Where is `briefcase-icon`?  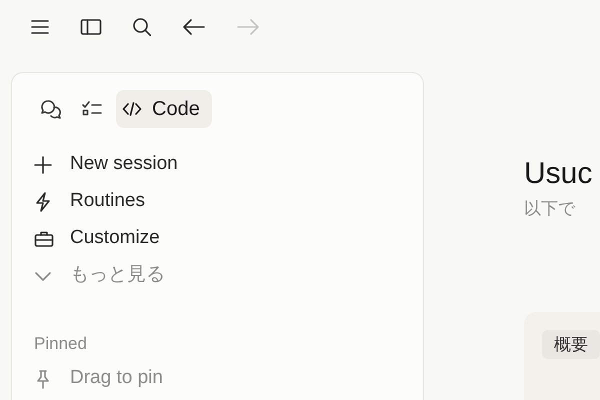 briefcase-icon is located at coordinates (44, 239).